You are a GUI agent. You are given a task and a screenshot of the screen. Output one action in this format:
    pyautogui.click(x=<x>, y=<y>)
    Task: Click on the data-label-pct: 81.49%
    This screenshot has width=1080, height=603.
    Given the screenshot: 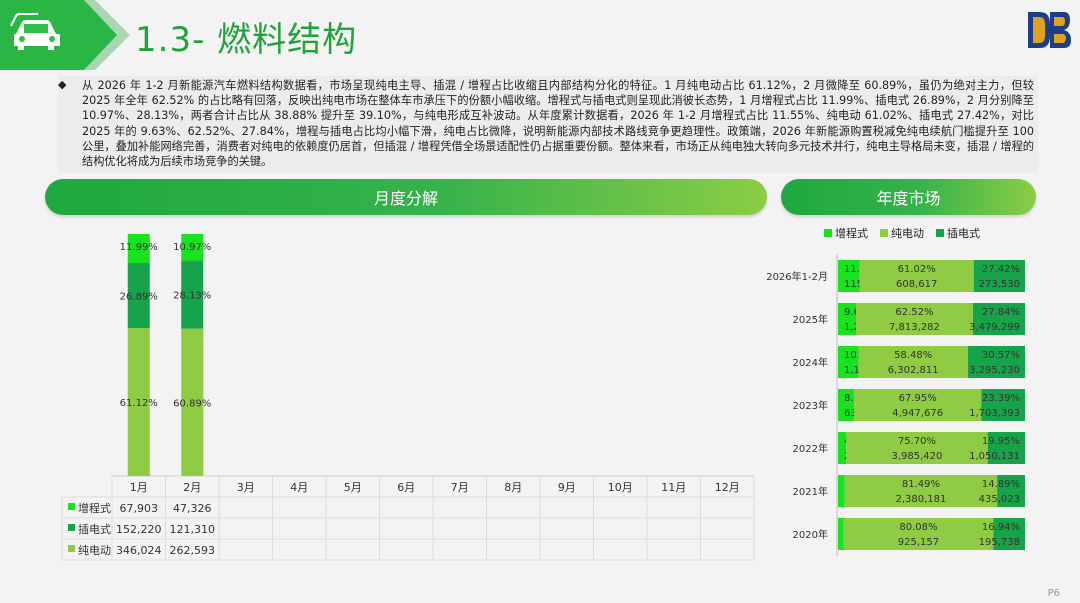 What is the action you would take?
    pyautogui.click(x=921, y=484)
    